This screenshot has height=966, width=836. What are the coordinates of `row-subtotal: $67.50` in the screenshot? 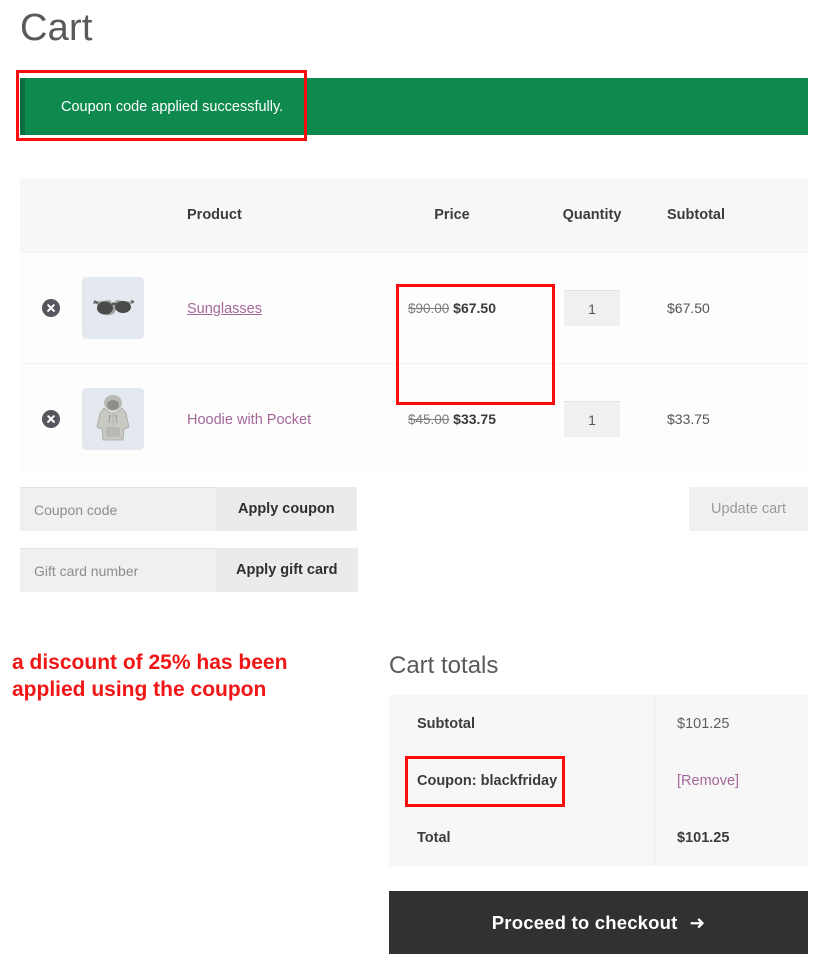 It's located at (688, 308).